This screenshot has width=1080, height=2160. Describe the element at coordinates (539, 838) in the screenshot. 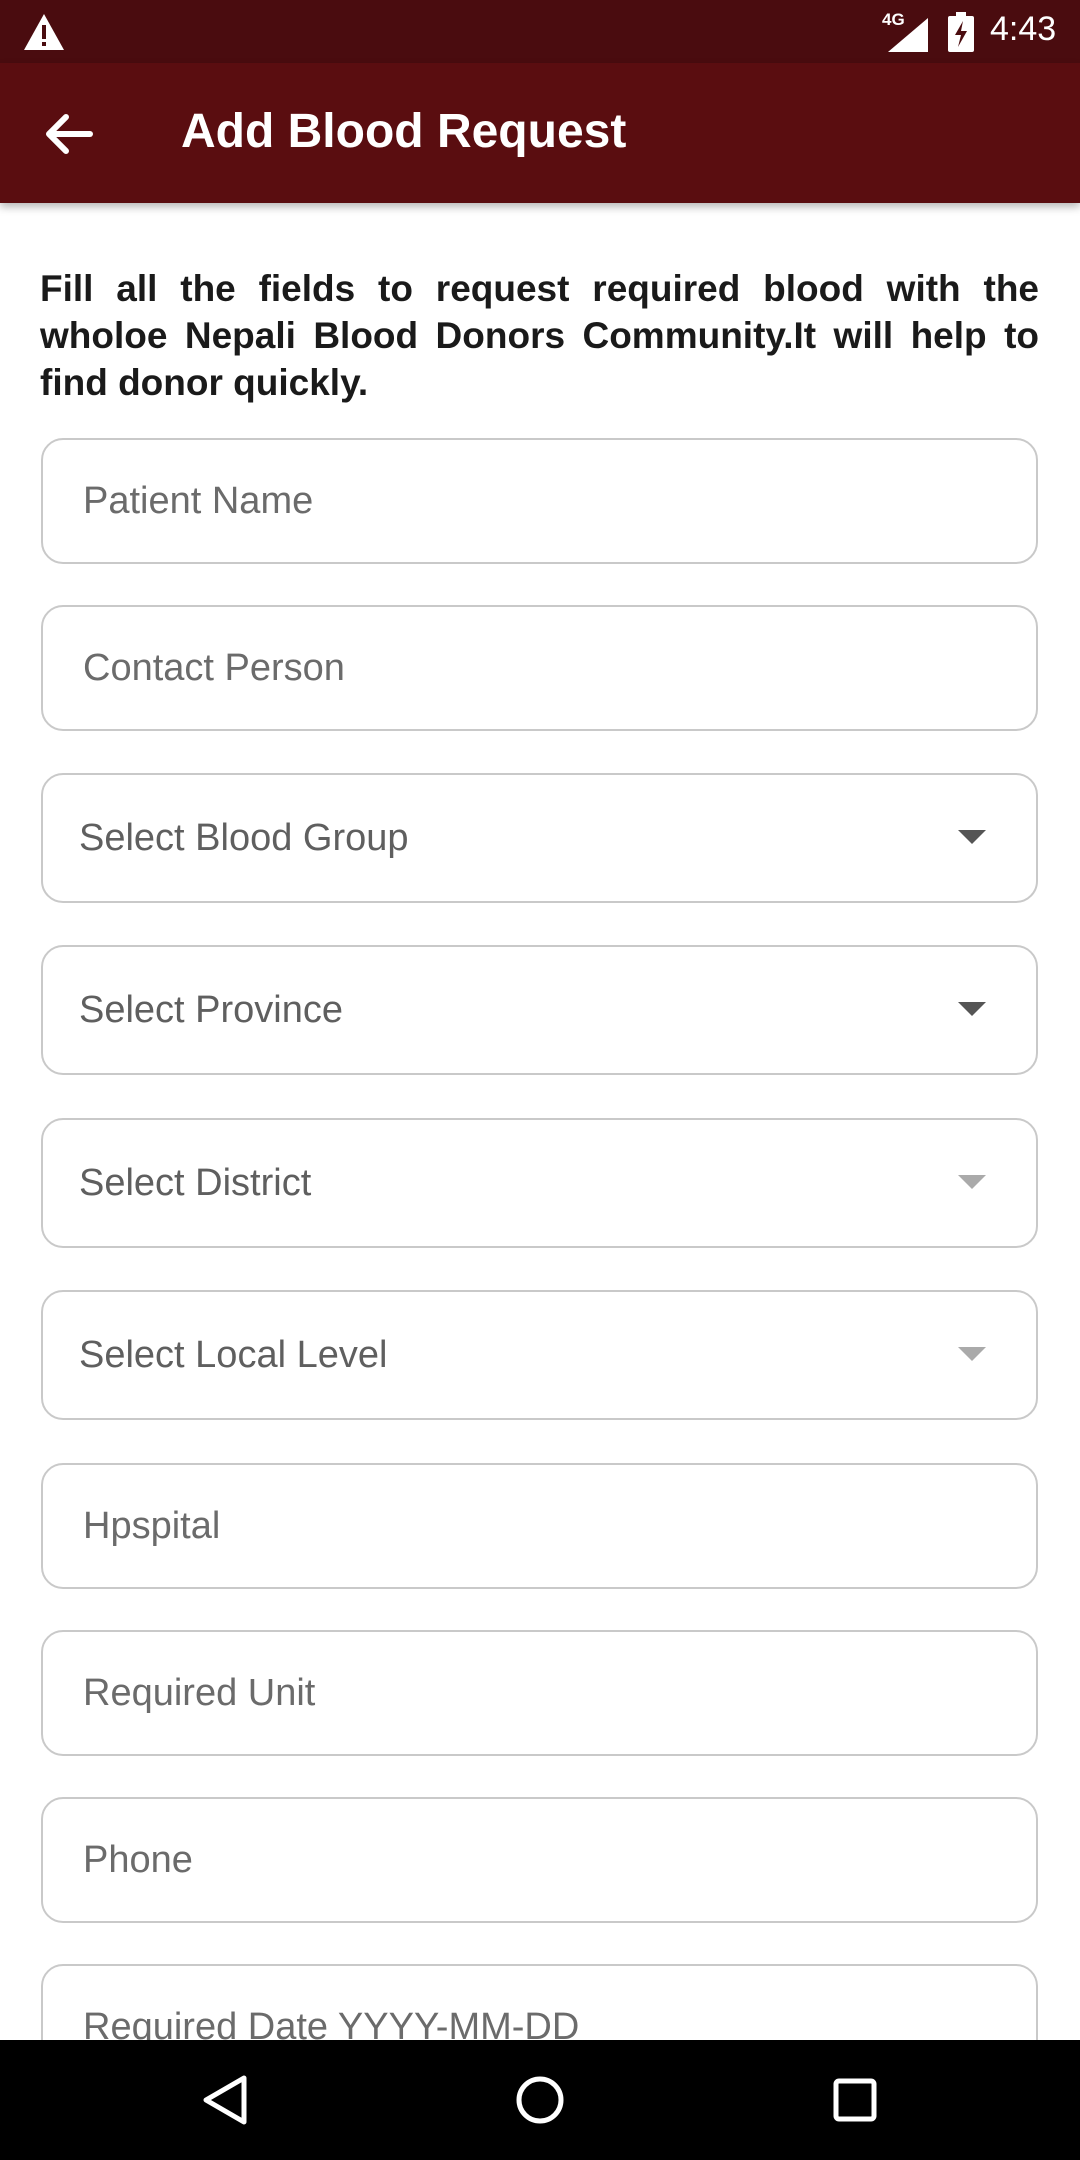

I see `blood-group-select: Select Blood Group` at that location.